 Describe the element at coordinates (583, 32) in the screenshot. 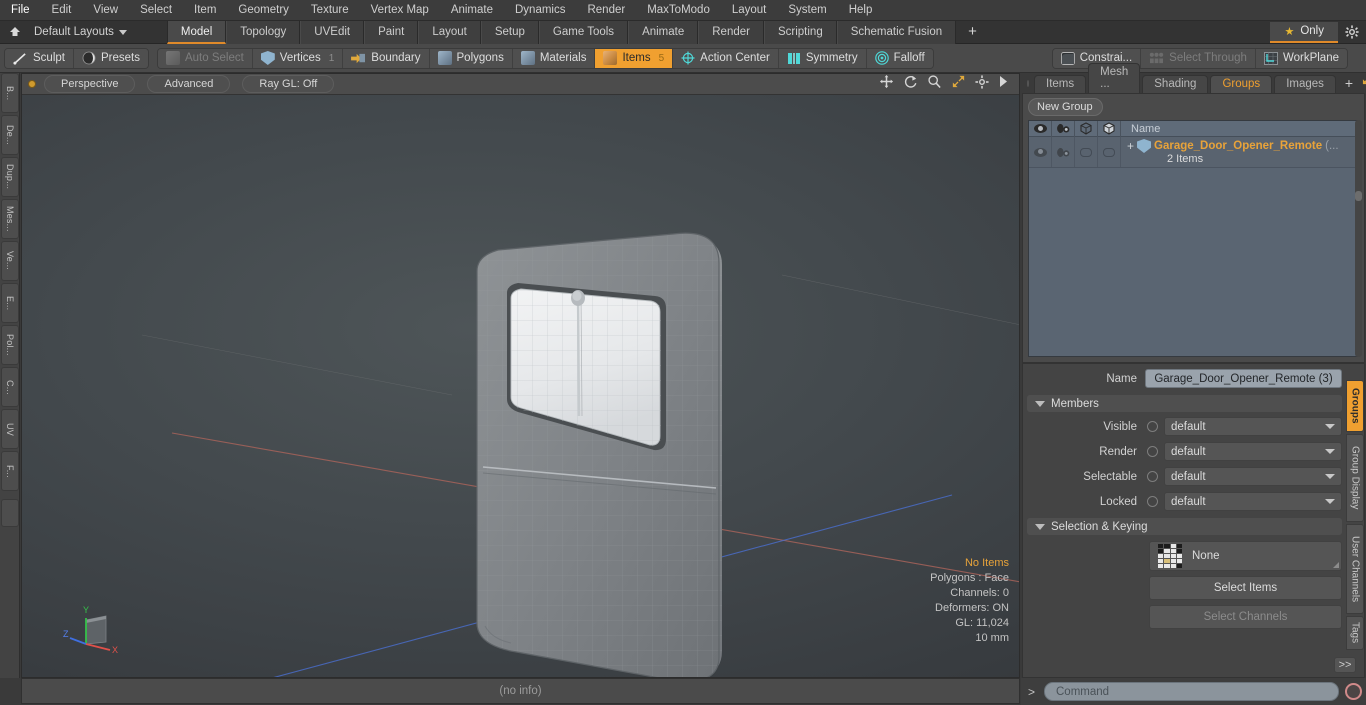

I see `layout-tab-game-tools: Game Tools` at that location.